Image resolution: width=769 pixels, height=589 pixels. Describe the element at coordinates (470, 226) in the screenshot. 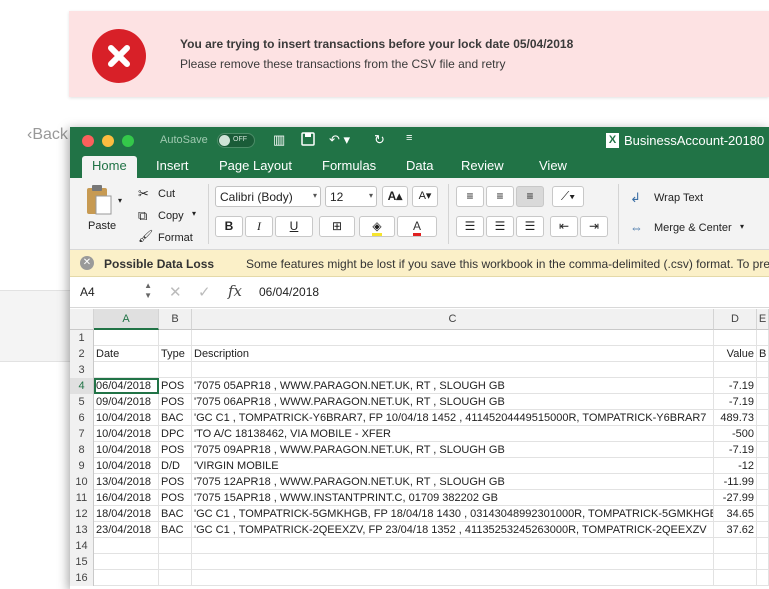

I see `align-left-button: ☰` at that location.